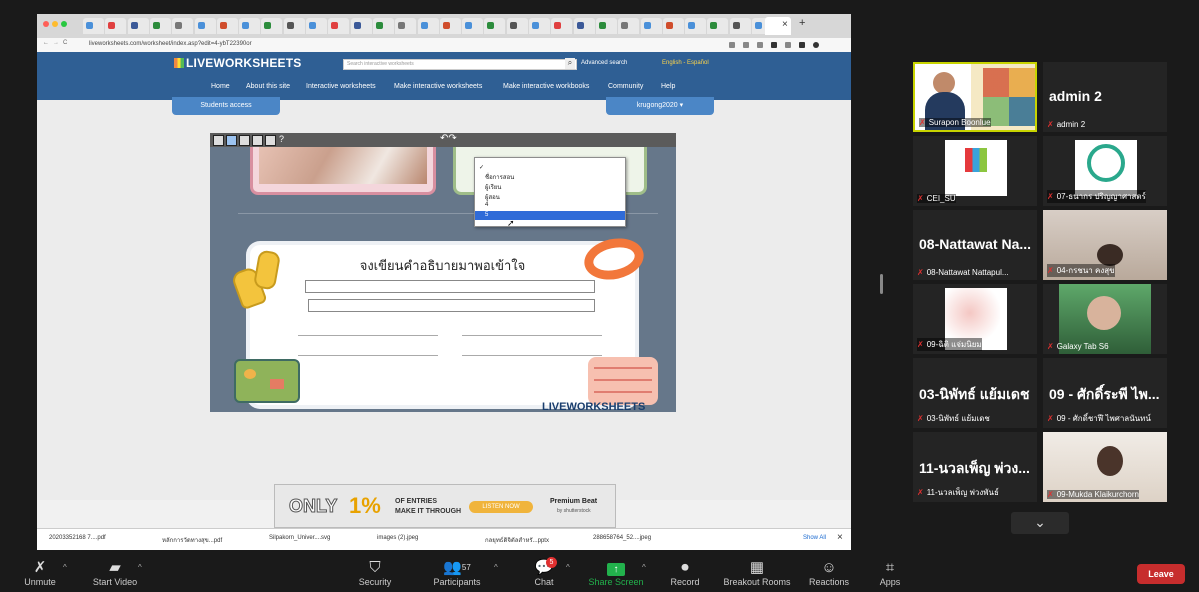  I want to click on nav-community: Community, so click(625, 86).